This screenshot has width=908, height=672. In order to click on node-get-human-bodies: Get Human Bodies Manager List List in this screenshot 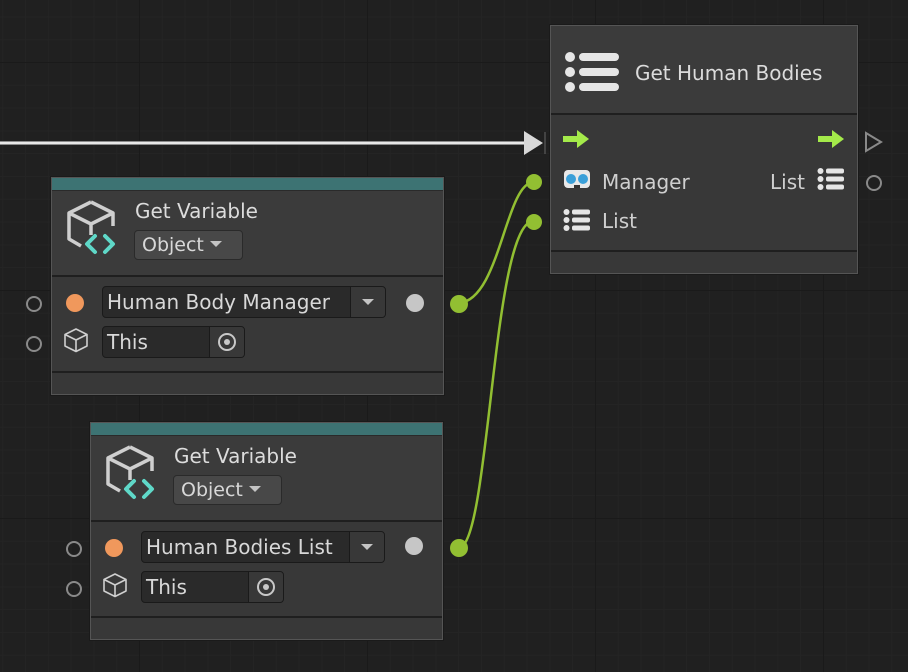, I will do `click(704, 149)`.